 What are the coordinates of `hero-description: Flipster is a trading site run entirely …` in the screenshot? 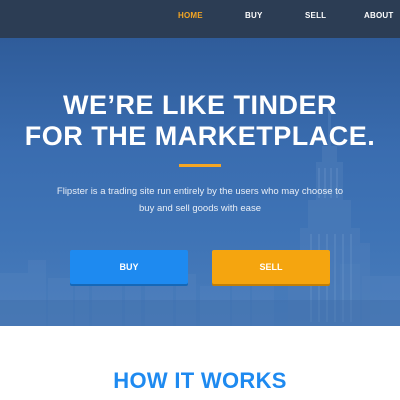 It's located at (200, 200).